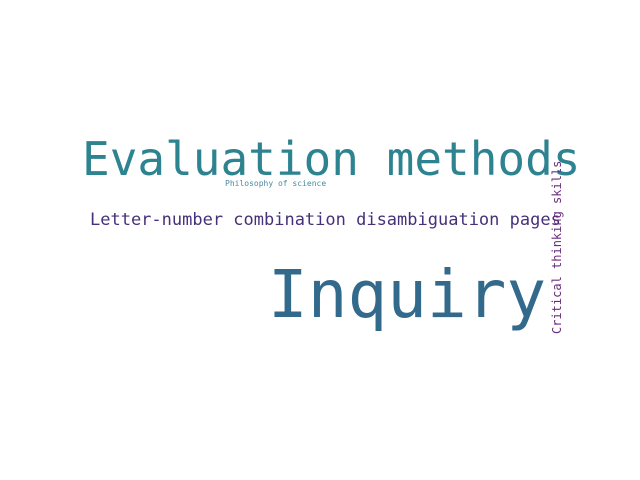 The width and height of the screenshot is (640, 480). I want to click on word-evaluation-methods: Evaluation methods, so click(331, 159).